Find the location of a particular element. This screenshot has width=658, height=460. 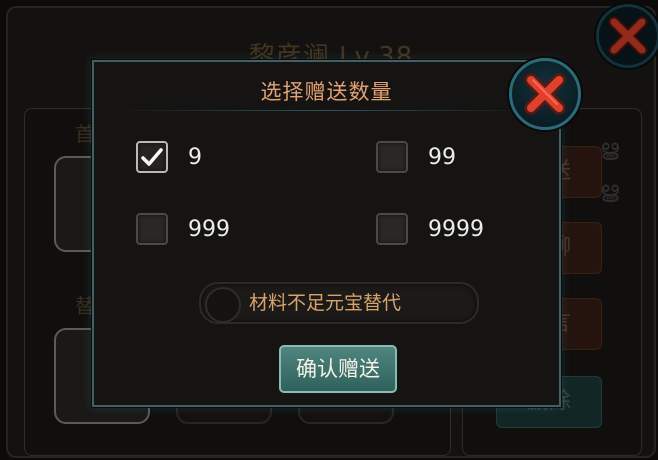

option-9999: 9999 is located at coordinates (430, 229).